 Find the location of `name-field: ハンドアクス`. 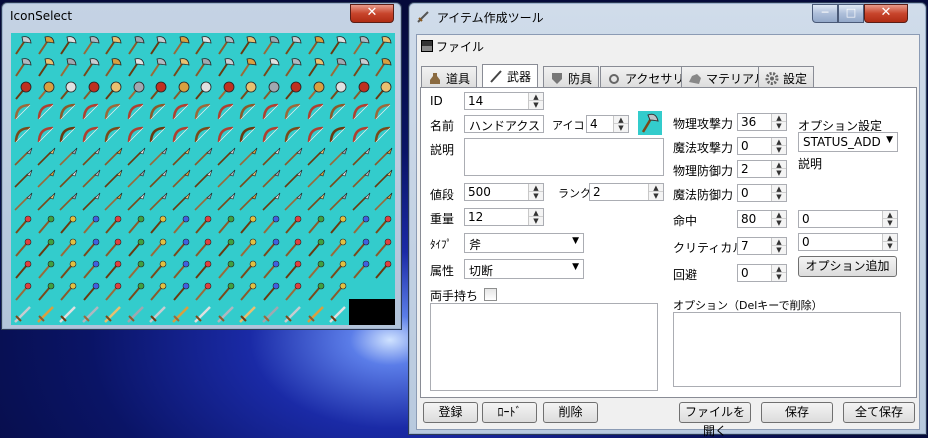

name-field: ハンドアクス is located at coordinates (504, 124).